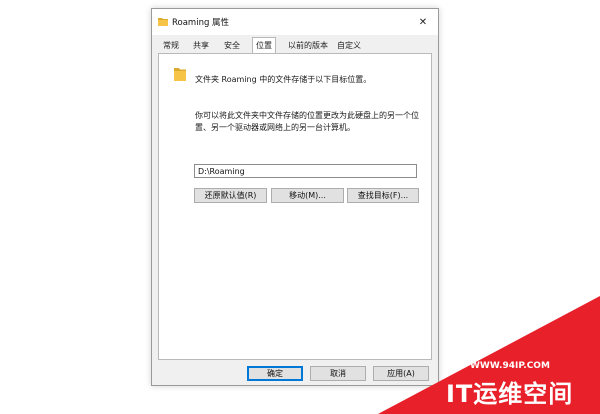 Image resolution: width=600 pixels, height=414 pixels. What do you see at coordinates (401, 373) in the screenshot?
I see `apply-button: 应用(A)` at bounding box center [401, 373].